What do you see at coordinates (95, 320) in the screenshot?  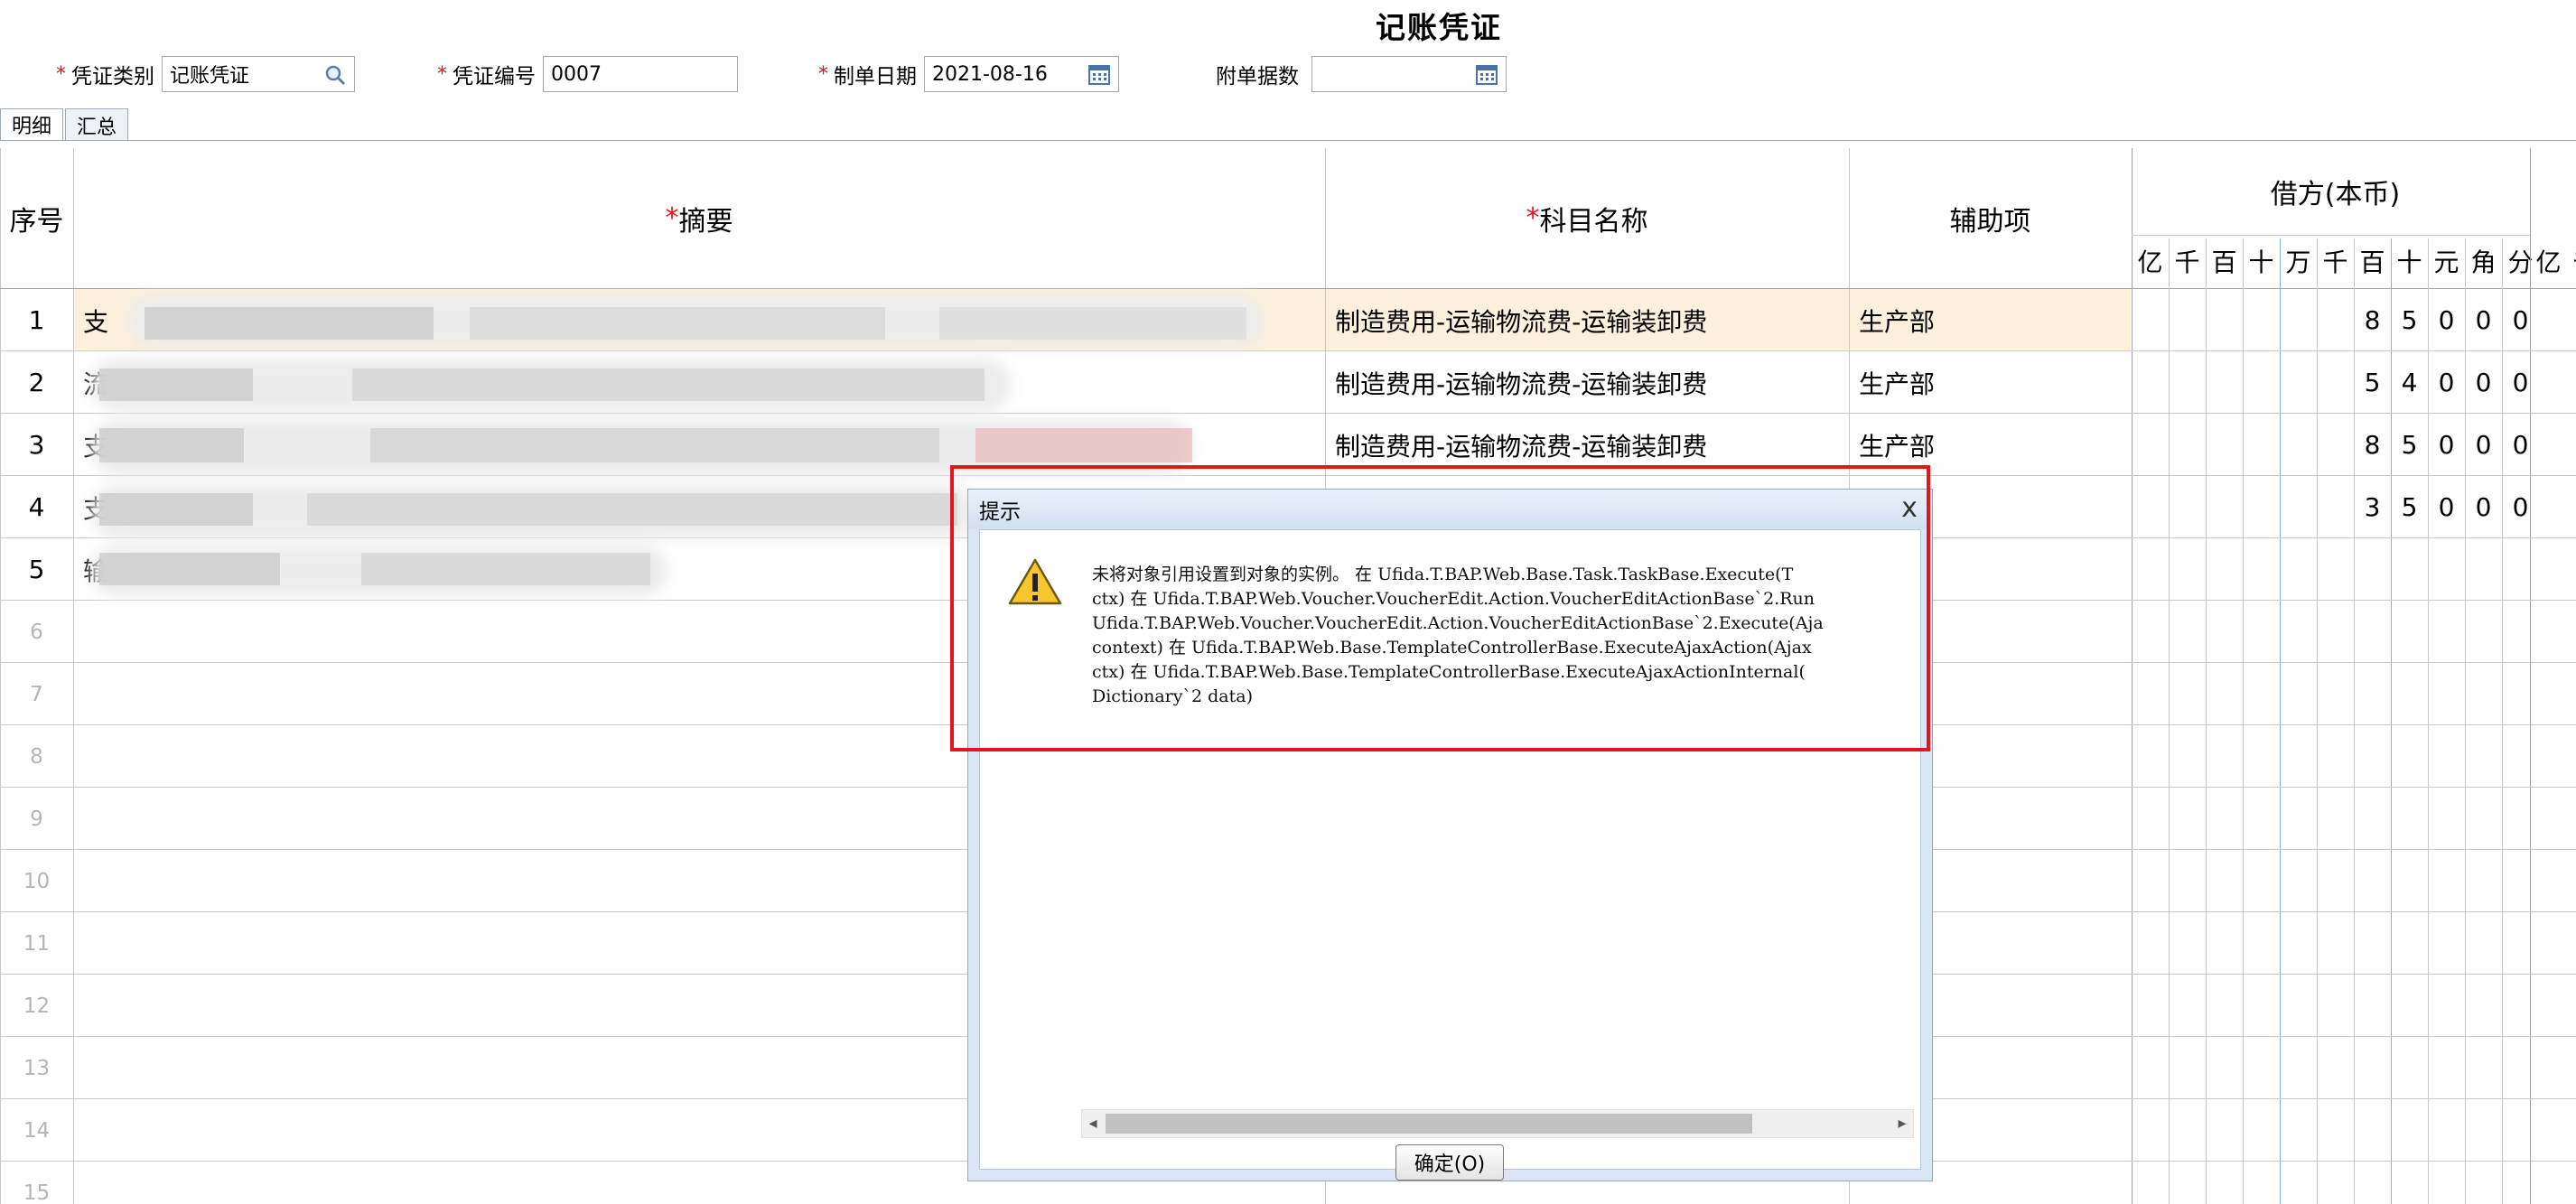 I see `cell-summary: 支` at bounding box center [95, 320].